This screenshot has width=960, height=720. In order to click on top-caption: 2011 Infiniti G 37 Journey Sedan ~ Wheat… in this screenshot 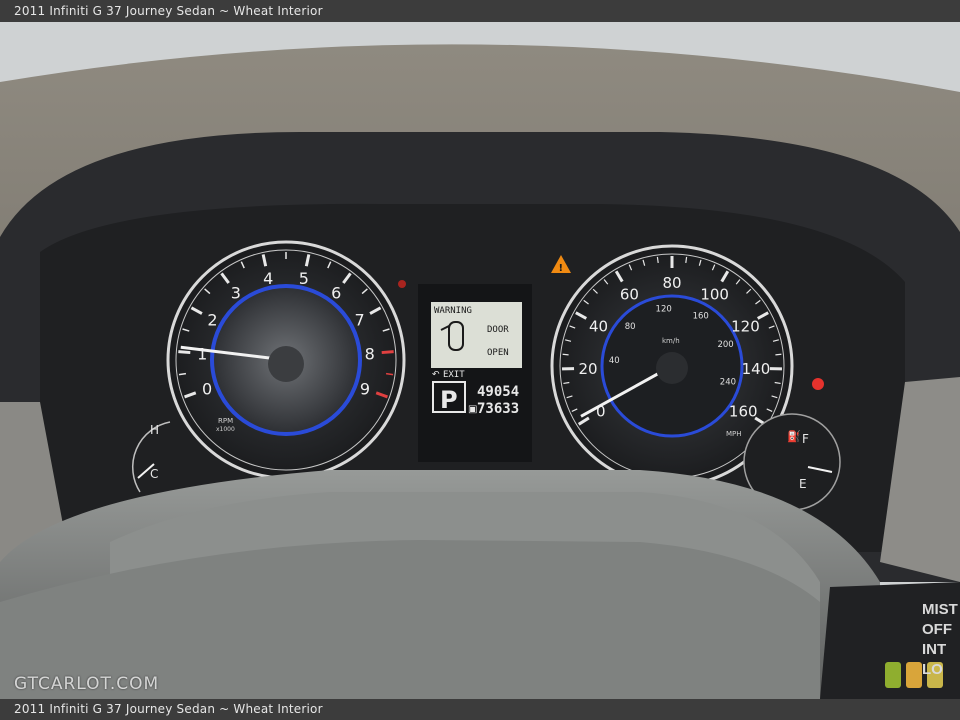, I will do `click(168, 11)`.